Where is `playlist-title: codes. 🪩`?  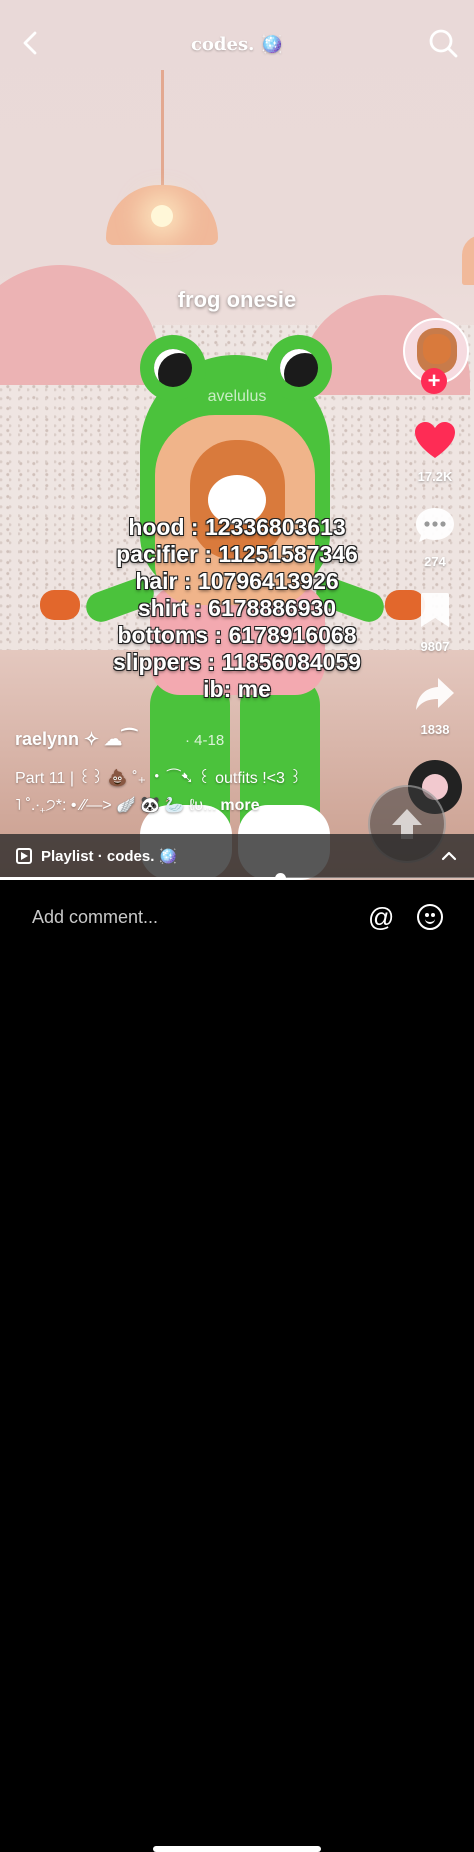
playlist-title: codes. 🪩 is located at coordinates (237, 44).